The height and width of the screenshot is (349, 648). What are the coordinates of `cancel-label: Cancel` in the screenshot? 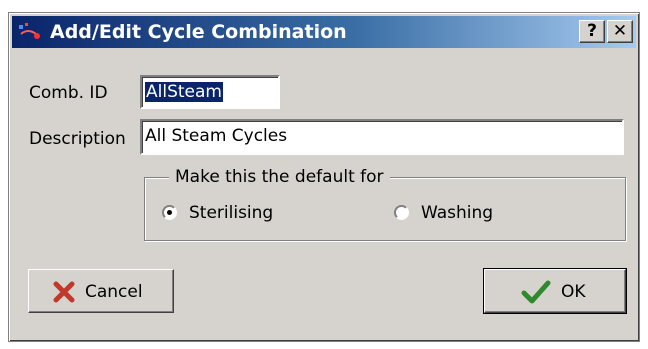 It's located at (114, 292).